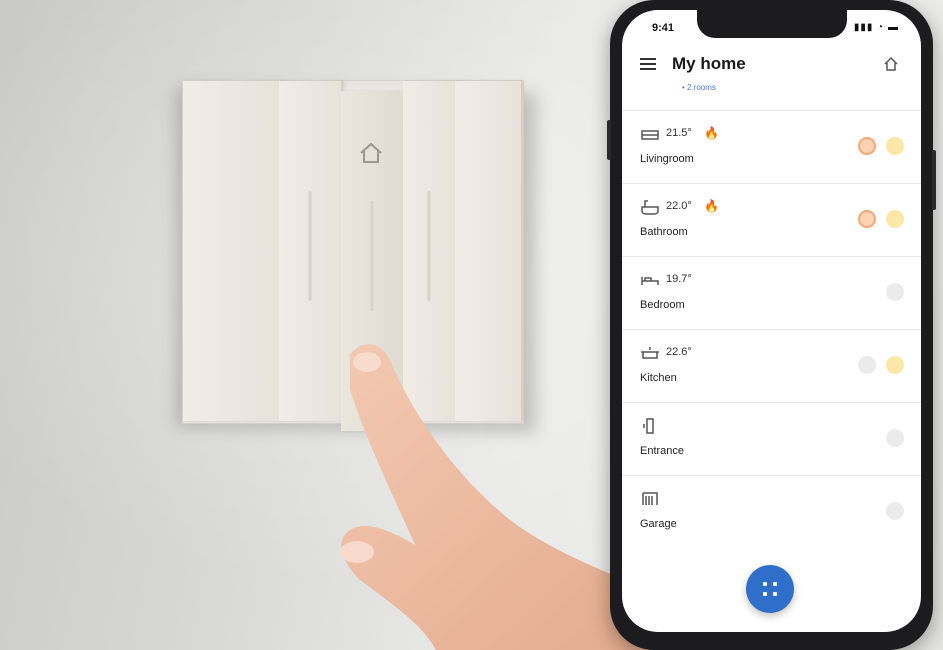 Image resolution: width=943 pixels, height=650 pixels. What do you see at coordinates (667, 159) in the screenshot?
I see `room-name: Livingroom` at bounding box center [667, 159].